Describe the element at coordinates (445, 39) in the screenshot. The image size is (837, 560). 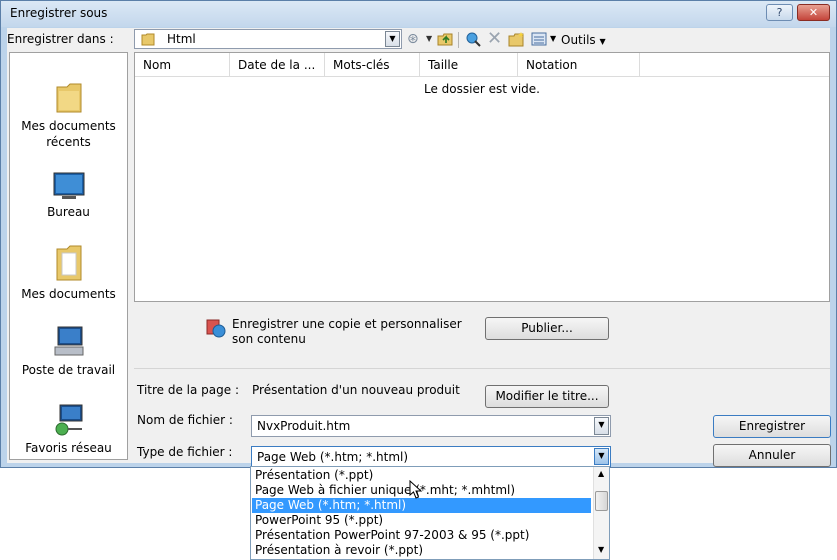
I see `up-folder-icon` at that location.